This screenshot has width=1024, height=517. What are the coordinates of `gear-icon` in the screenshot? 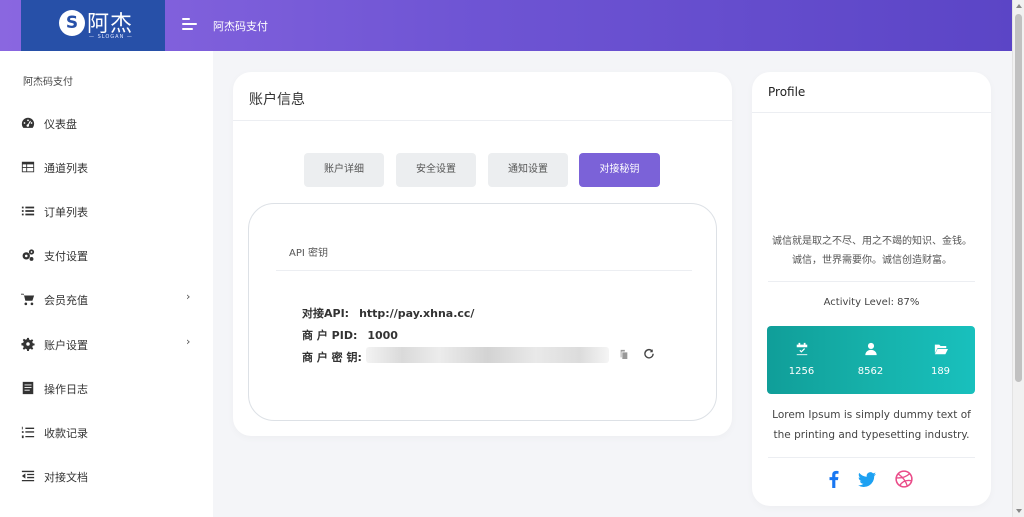 It's located at (28, 344).